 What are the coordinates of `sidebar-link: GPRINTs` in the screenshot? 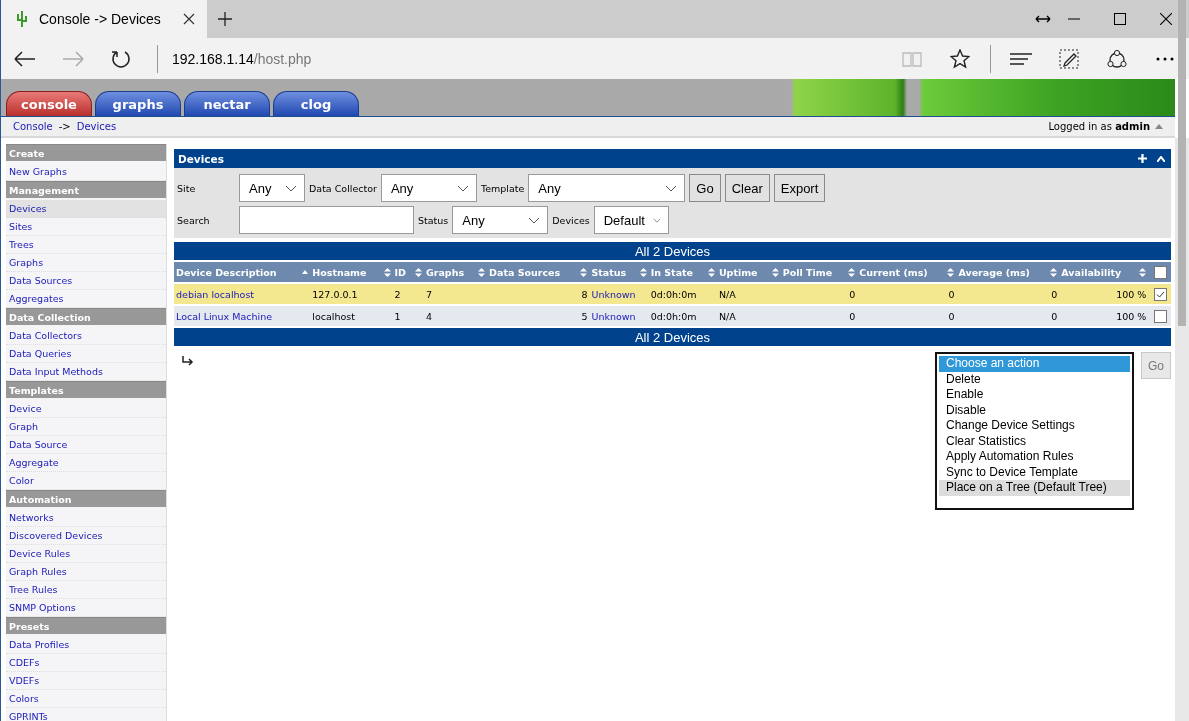 It's located at (86, 714).